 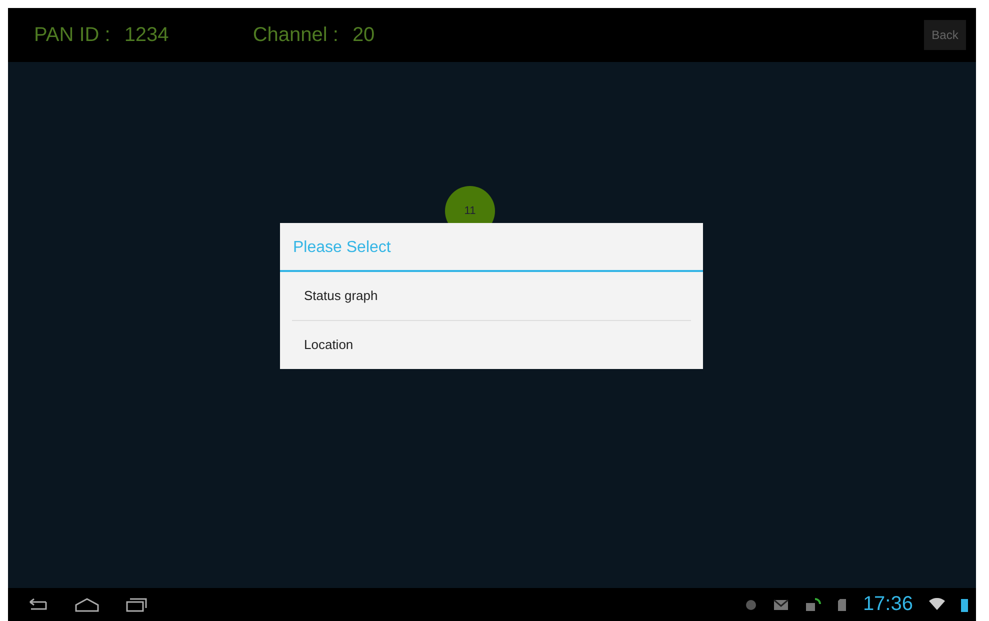 What do you see at coordinates (750, 604) in the screenshot?
I see `notification-icon` at bounding box center [750, 604].